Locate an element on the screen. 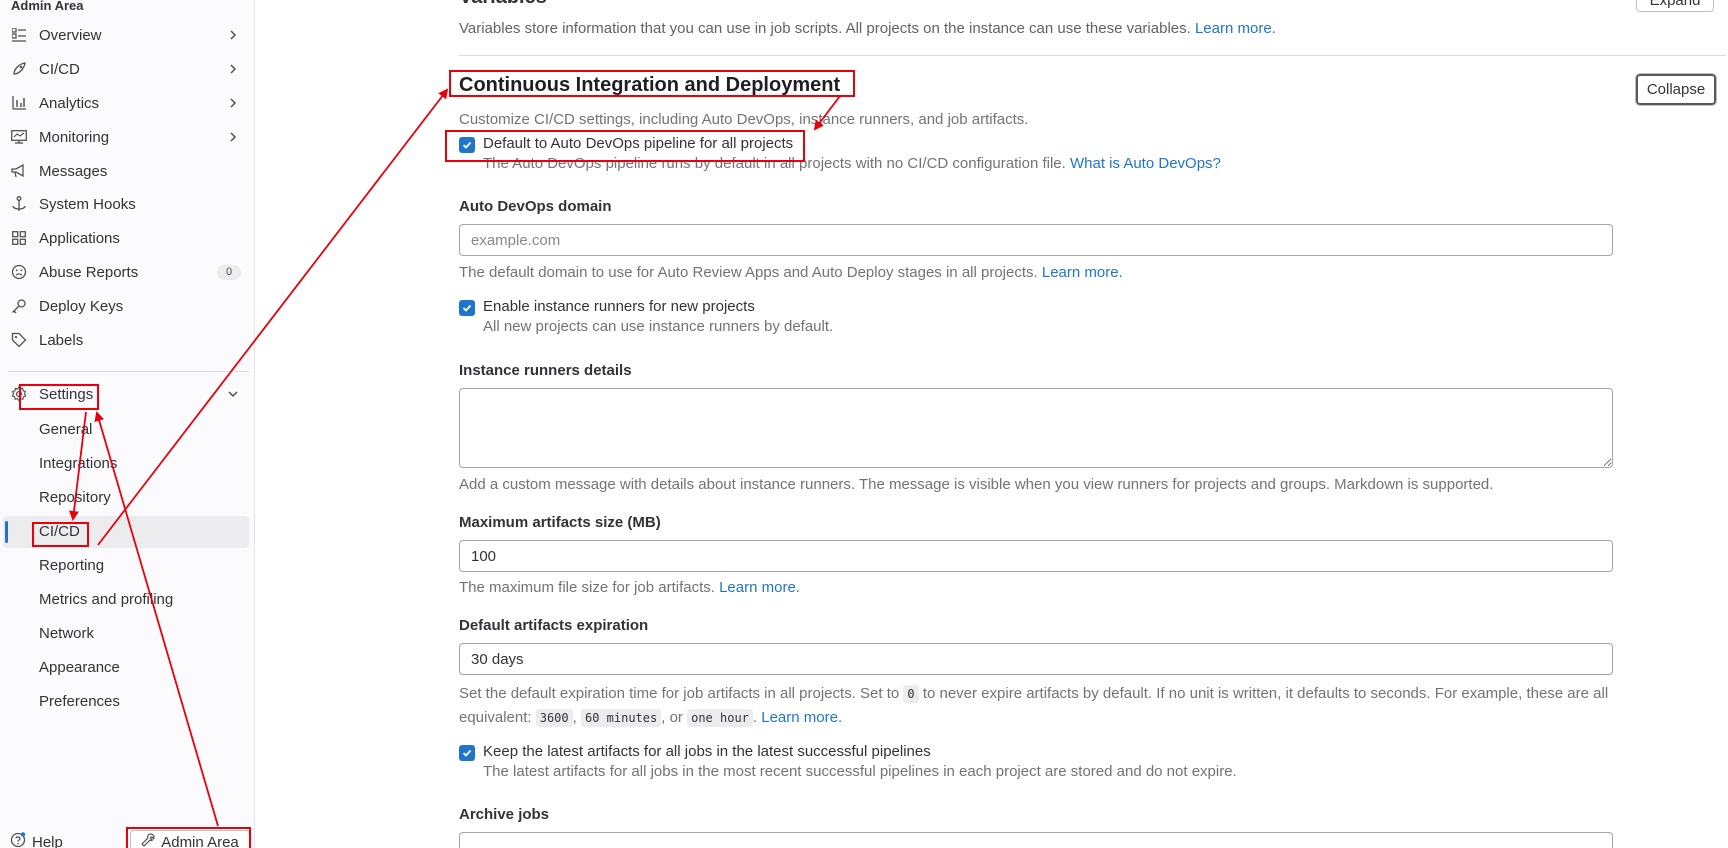 The image size is (1728, 848). overview-icon is located at coordinates (19, 35).